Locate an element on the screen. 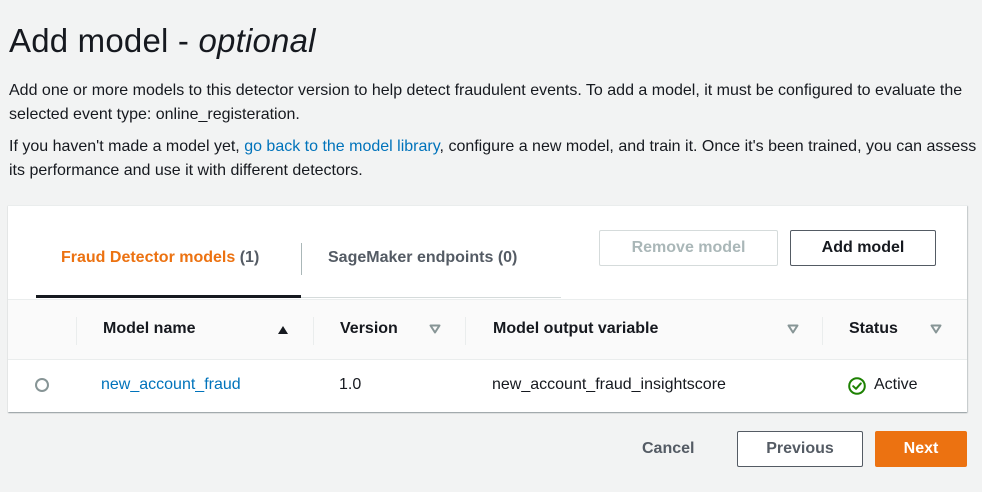  add-model-button: Add model is located at coordinates (863, 248).